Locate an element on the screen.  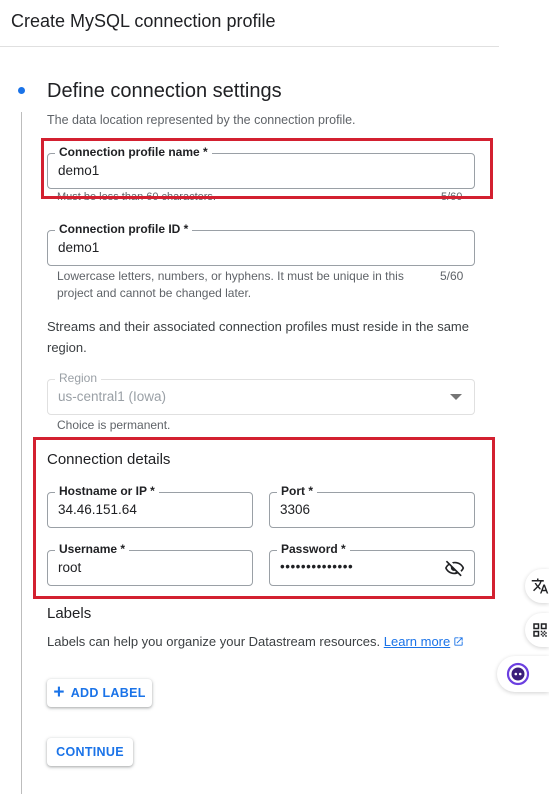
connection-profile-name-label: Connection profile name * is located at coordinates (133, 152).